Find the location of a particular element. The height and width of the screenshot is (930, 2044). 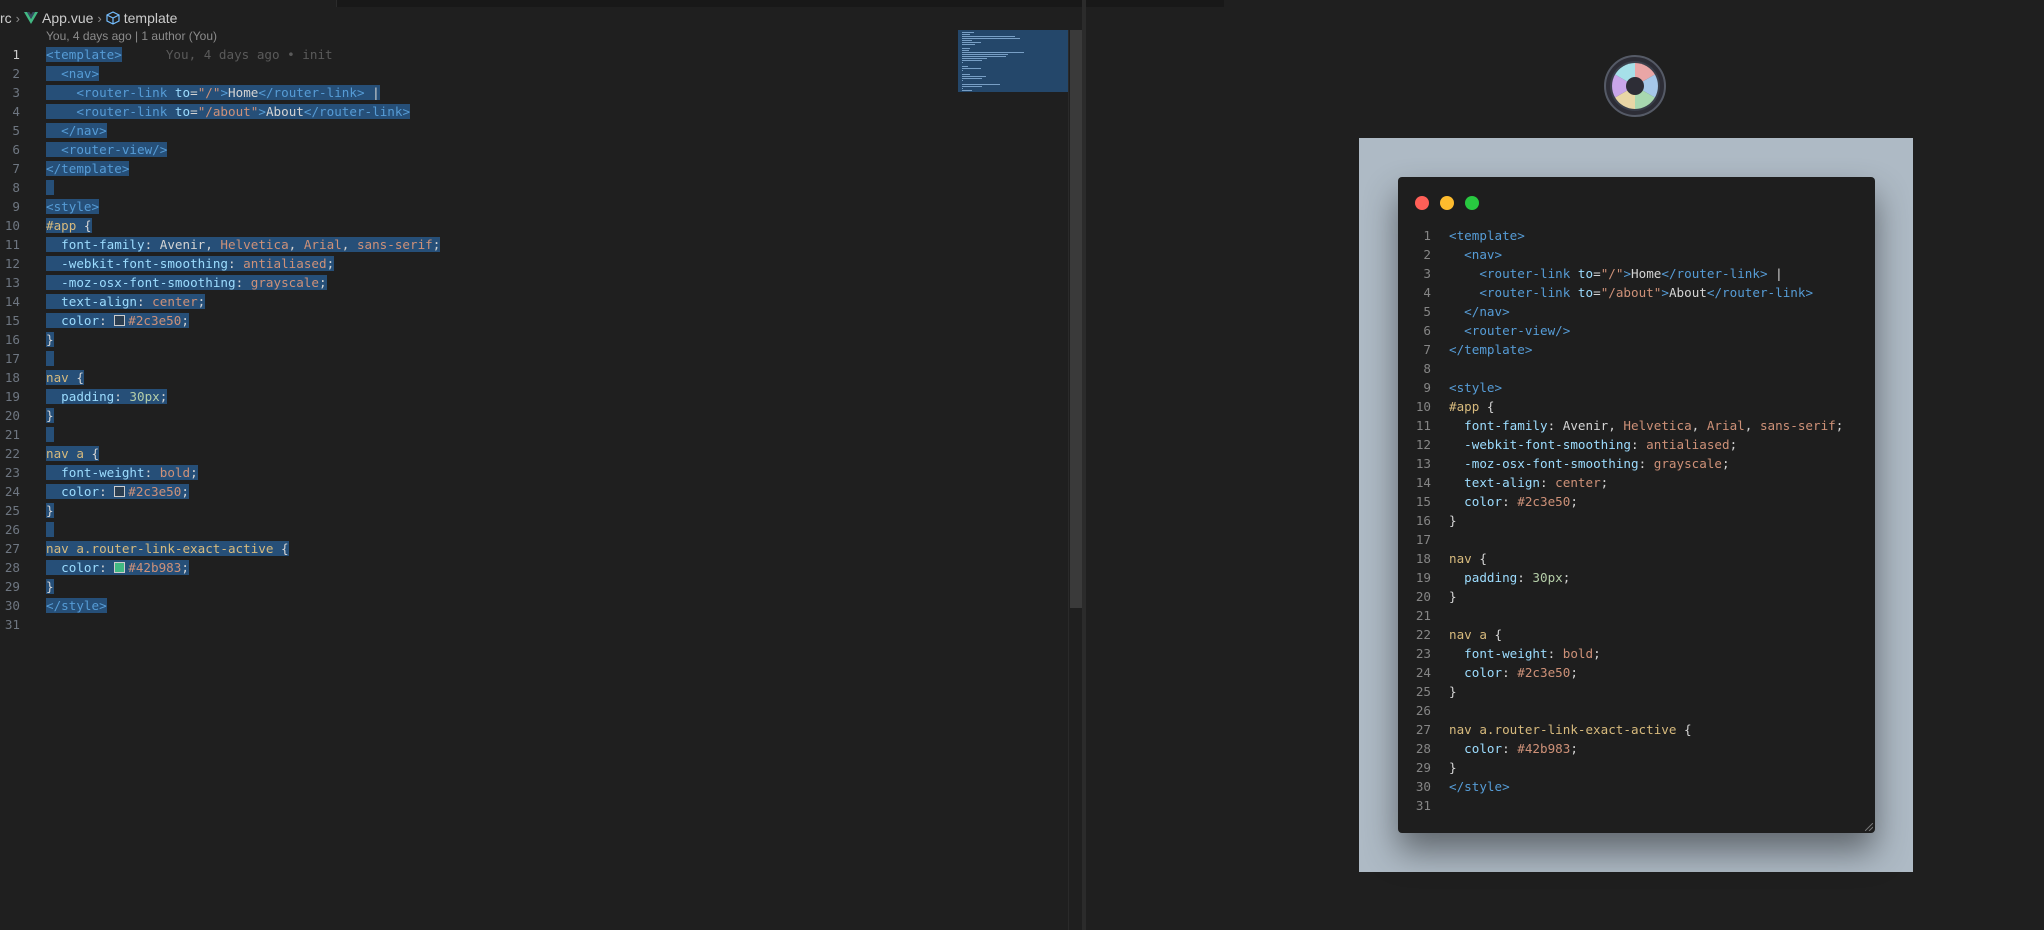

code-token: = is located at coordinates (194, 92).